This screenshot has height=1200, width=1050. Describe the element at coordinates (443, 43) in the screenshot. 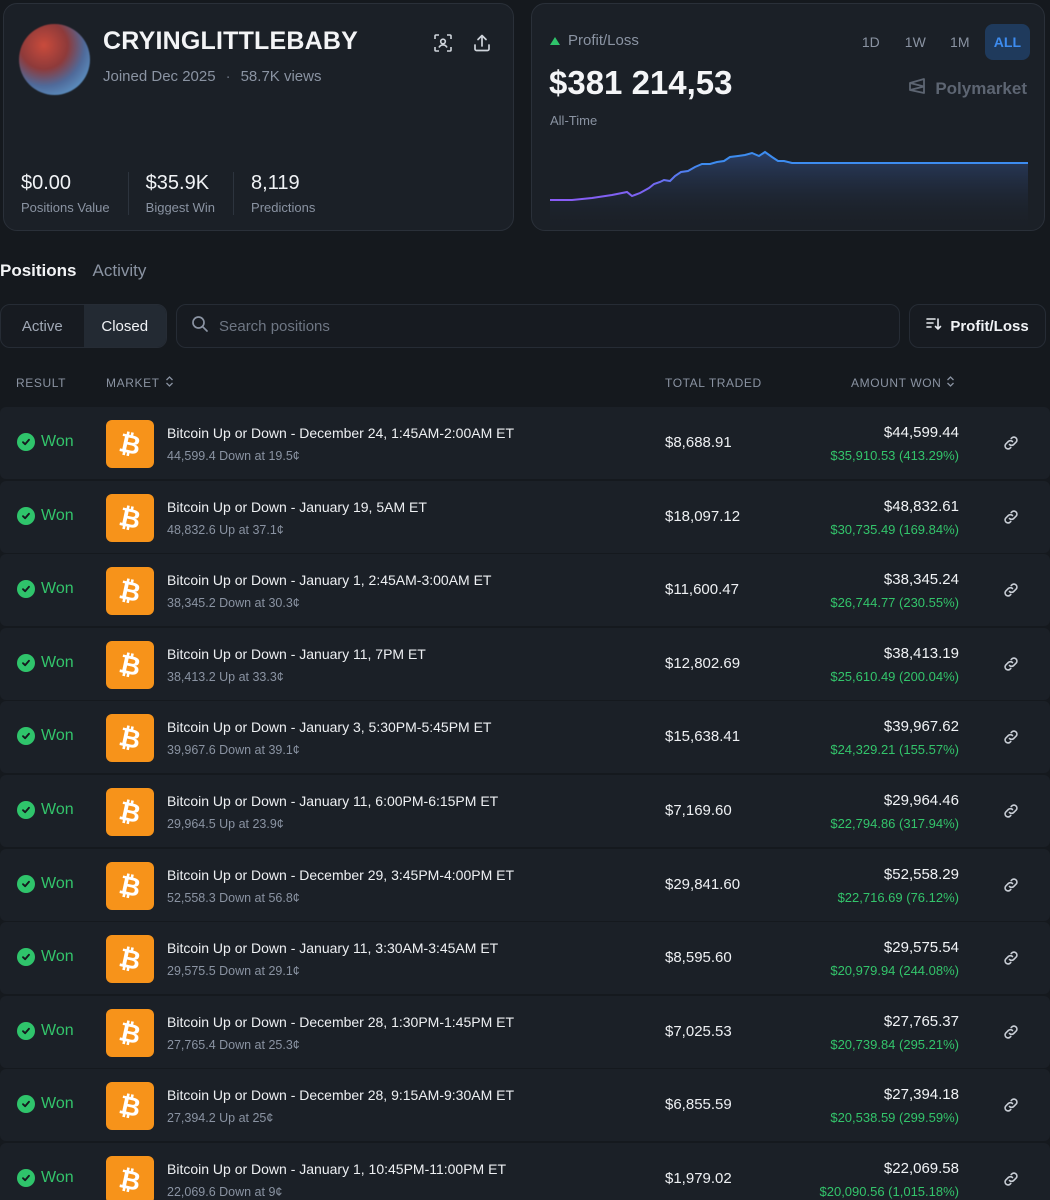

I see `scan-icon` at that location.